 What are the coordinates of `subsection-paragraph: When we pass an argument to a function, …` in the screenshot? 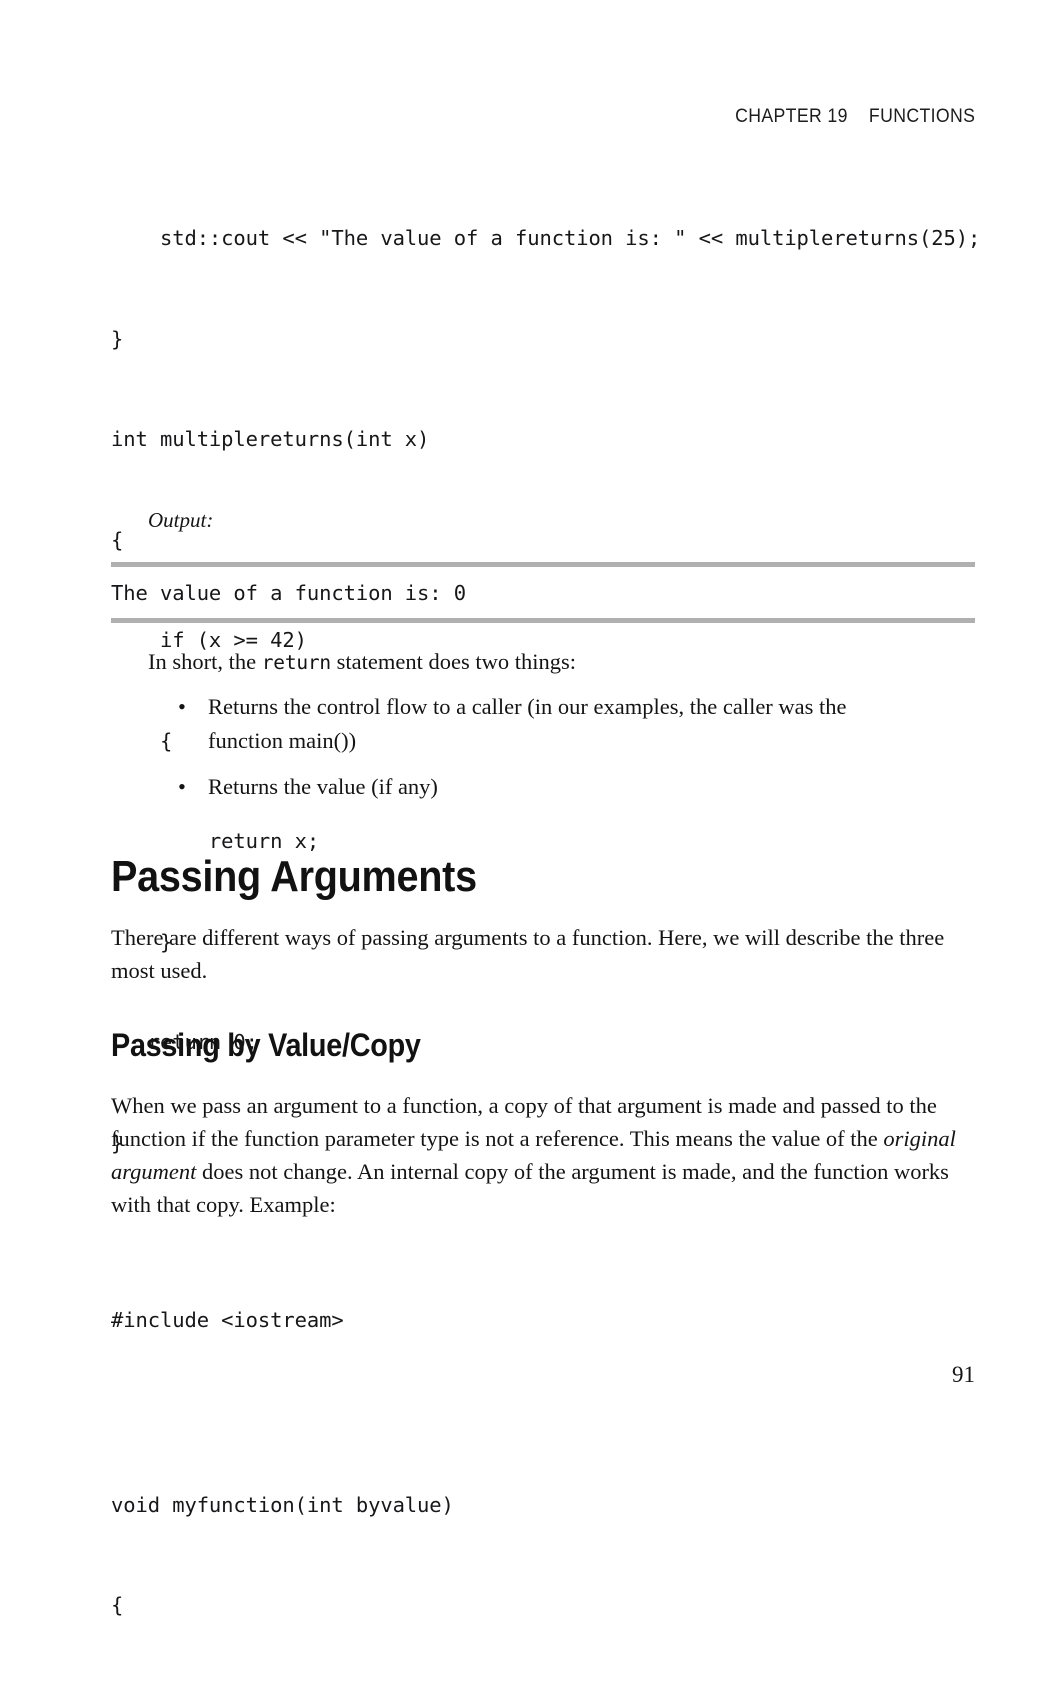 It's located at (543, 1155).